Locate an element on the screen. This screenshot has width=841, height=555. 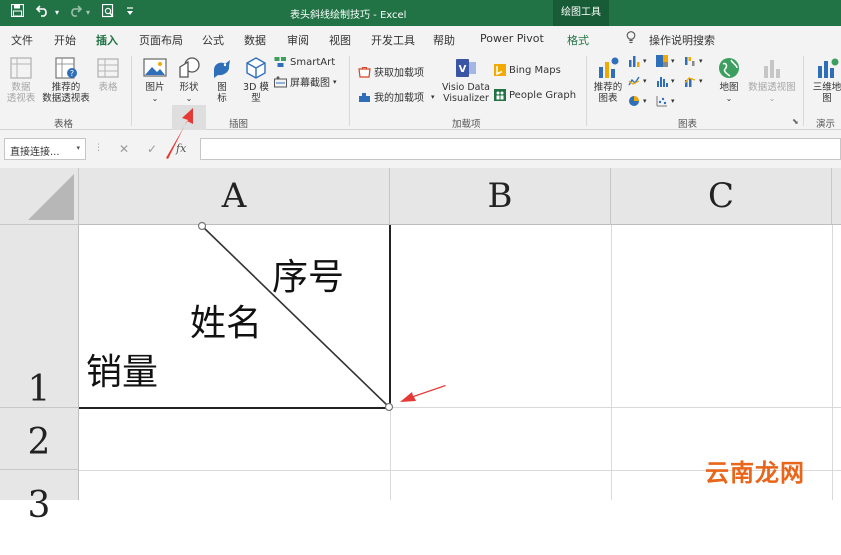
save-icon is located at coordinates (17, 12).